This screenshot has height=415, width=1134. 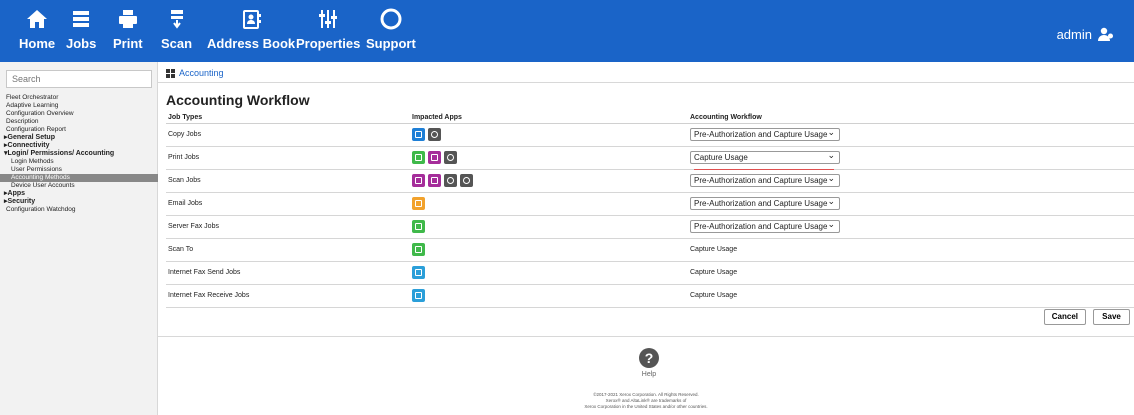 I want to click on accounting-workflow-select: Capture Usage, so click(x=765, y=157).